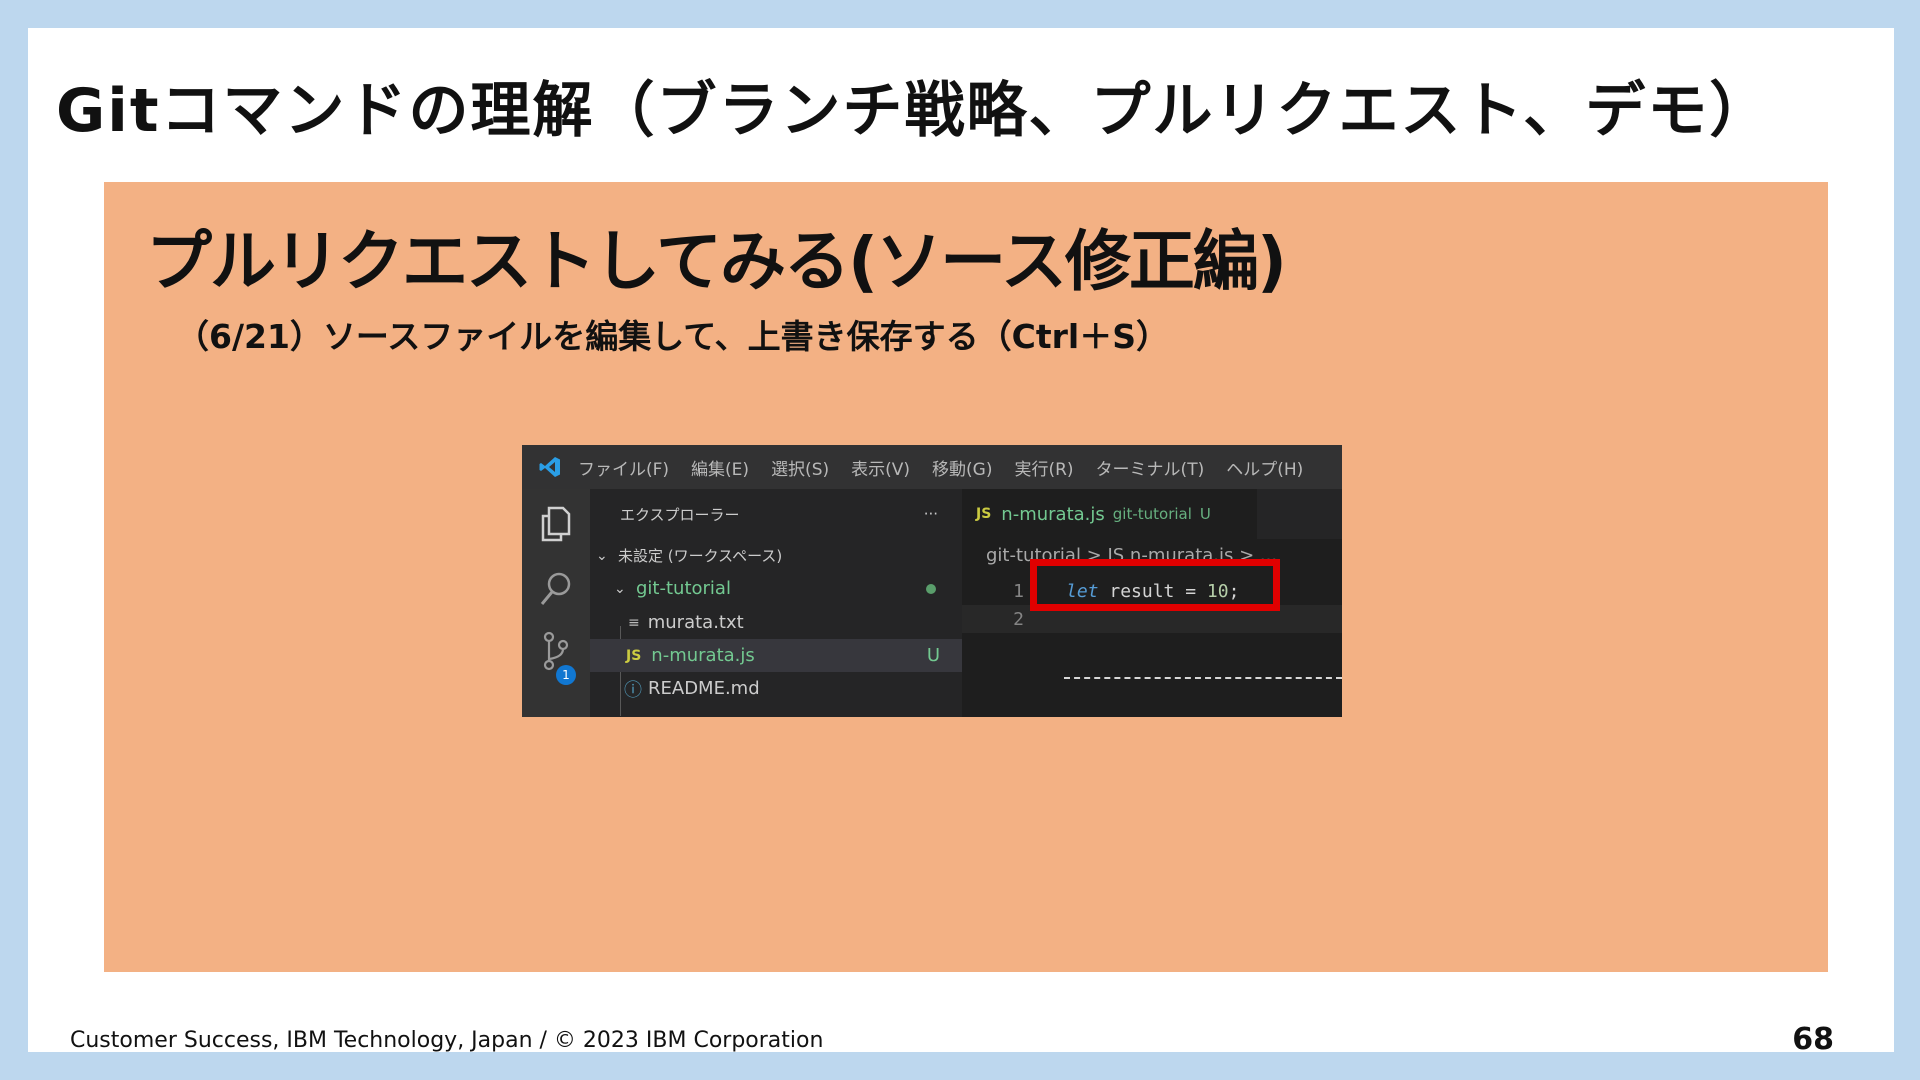 Image resolution: width=1920 pixels, height=1080 pixels. I want to click on menu-selection: 選択(S), so click(800, 467).